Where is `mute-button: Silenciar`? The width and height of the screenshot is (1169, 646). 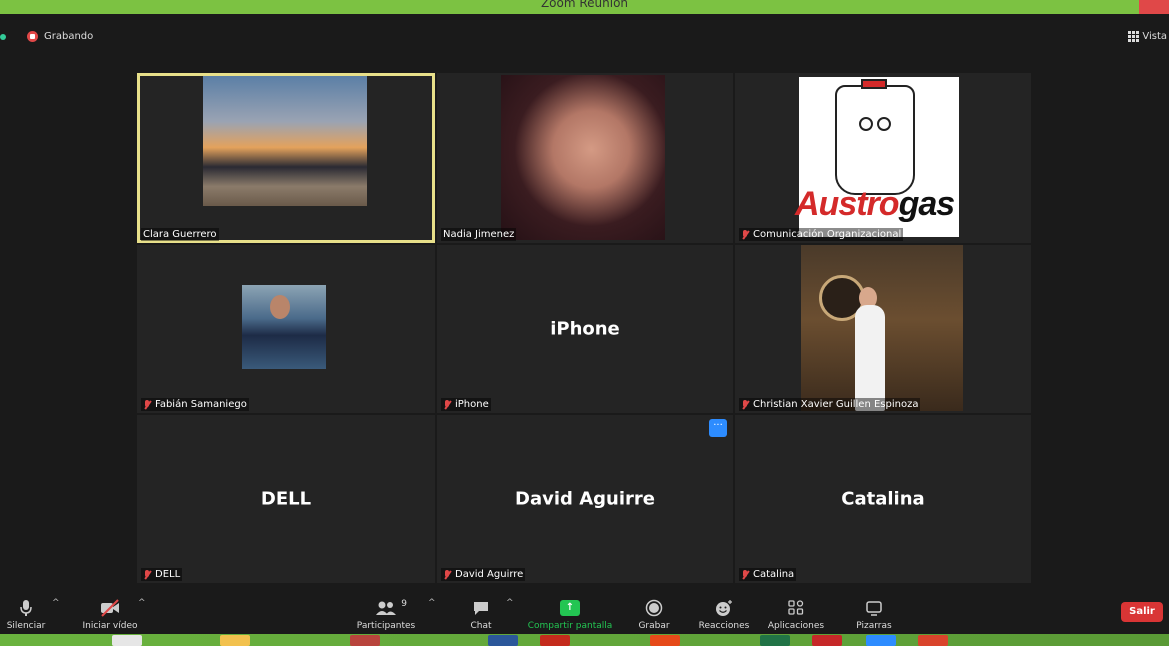
mute-button: Silenciar is located at coordinates (26, 612).